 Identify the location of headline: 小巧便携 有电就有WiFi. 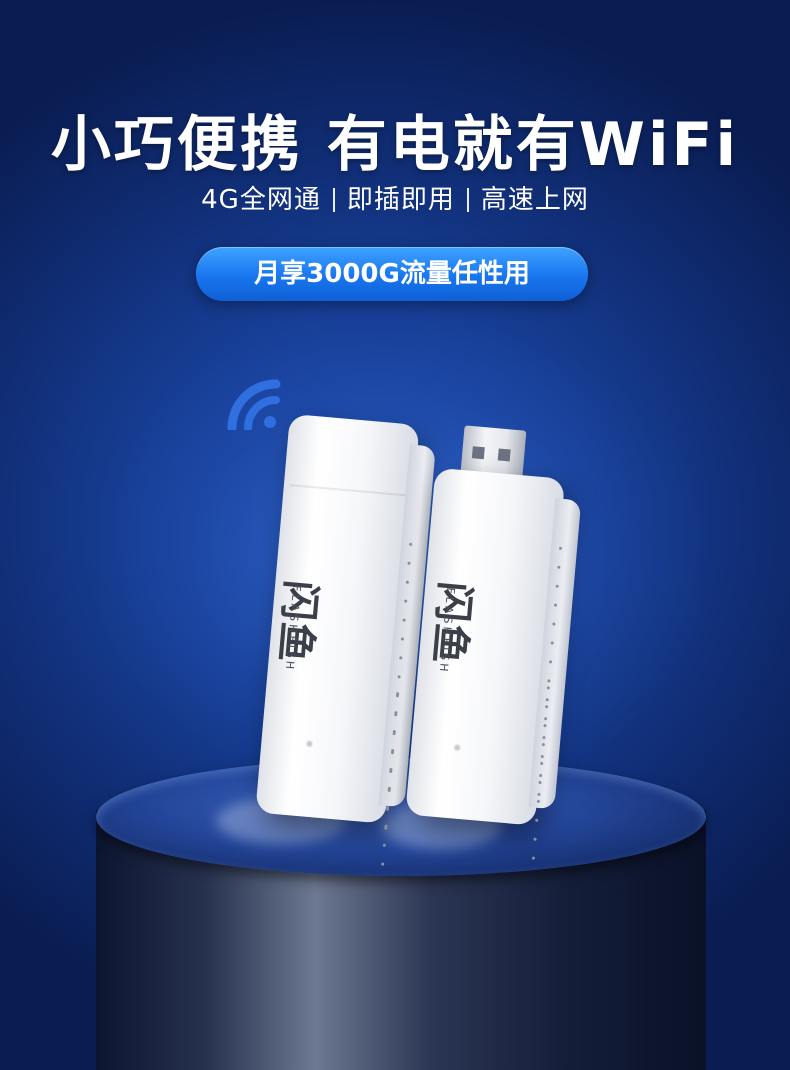
(395, 145).